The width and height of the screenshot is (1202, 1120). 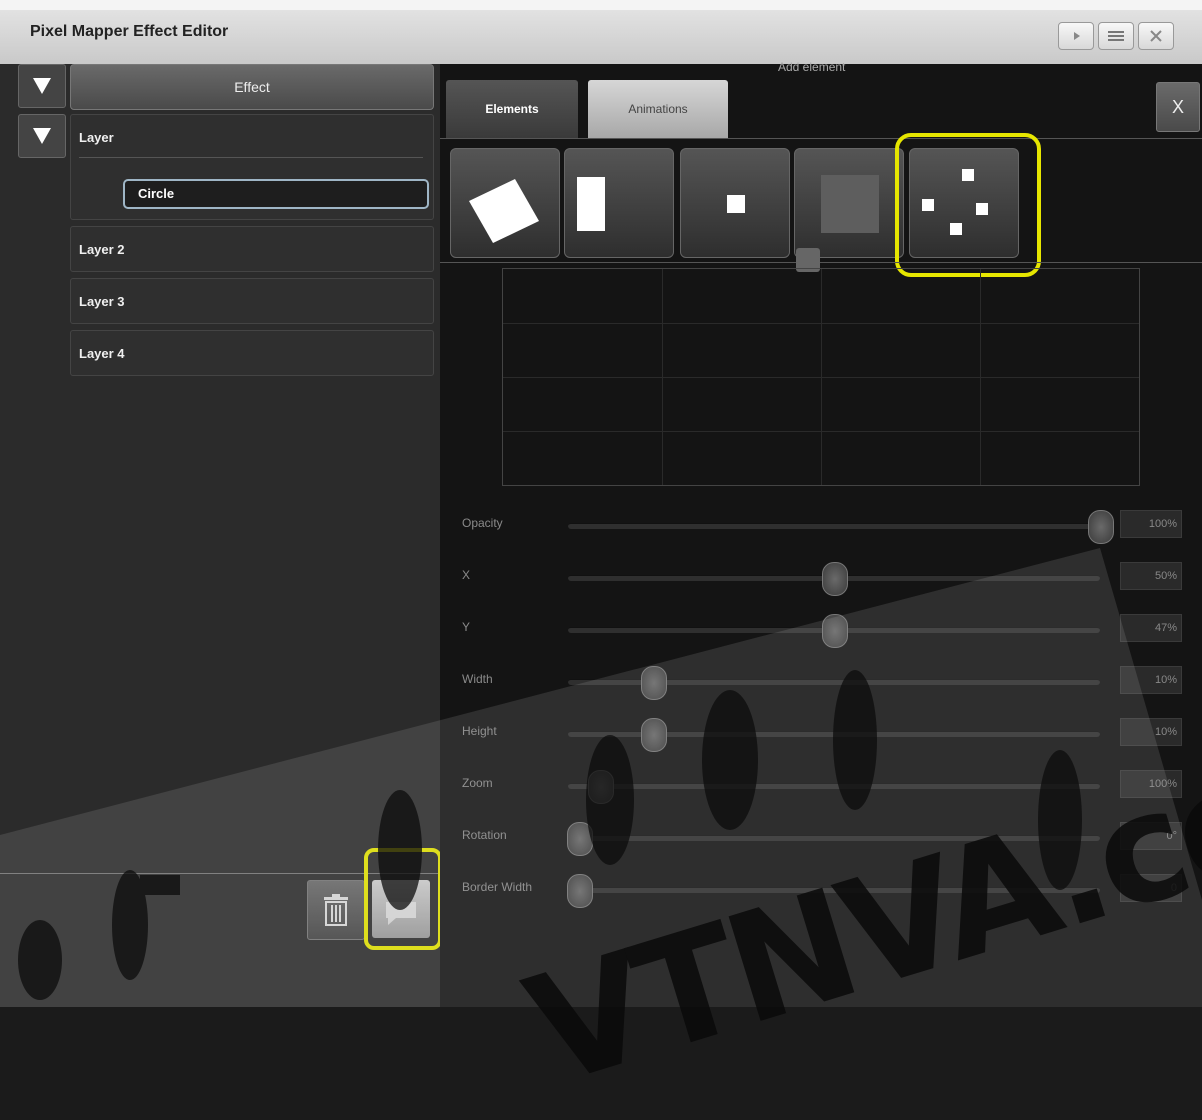 I want to click on layer-item-2: Layer 2, so click(x=252, y=249).